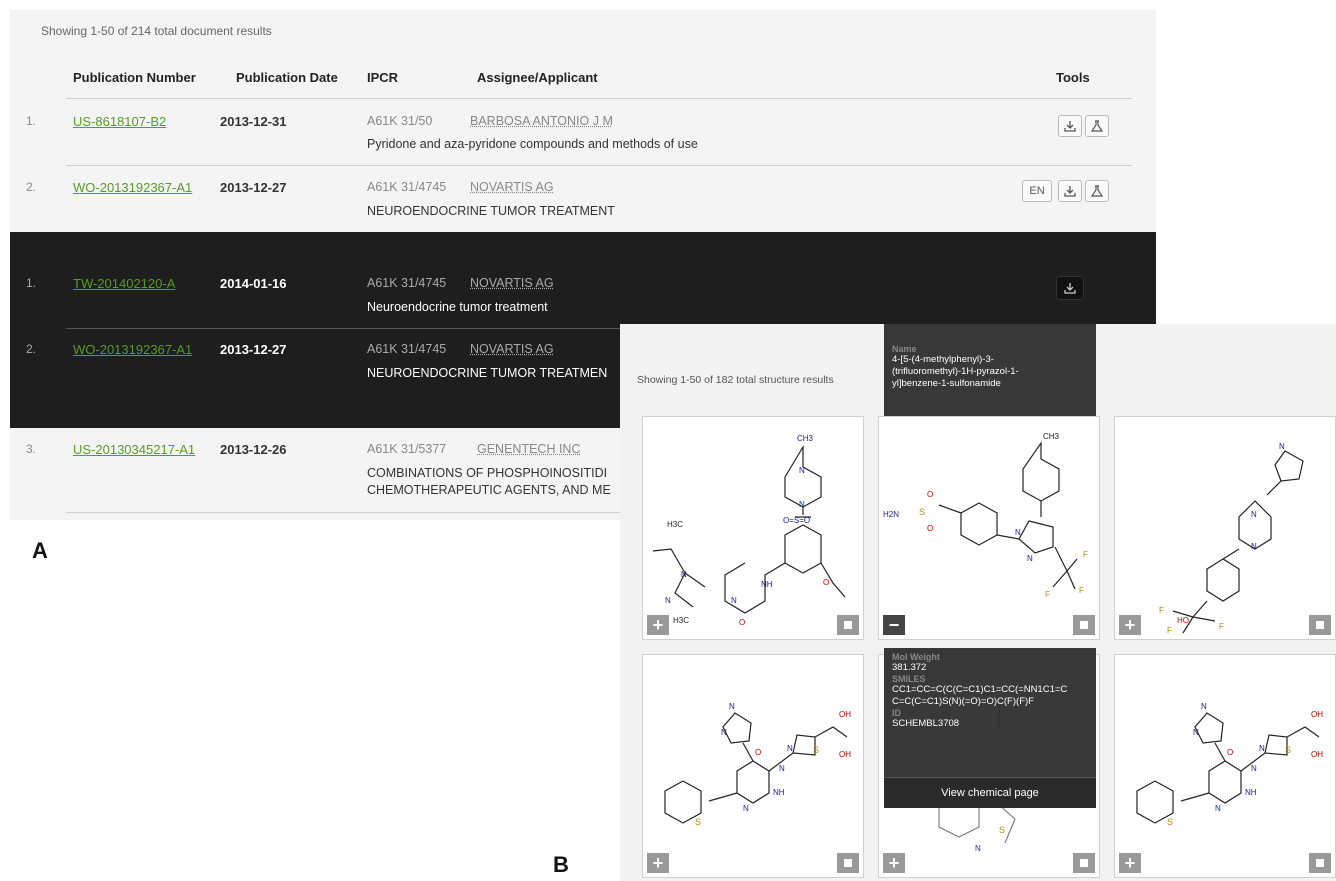 This screenshot has height=881, width=1336. I want to click on assignee-link: GENENTECH INC, so click(528, 449).